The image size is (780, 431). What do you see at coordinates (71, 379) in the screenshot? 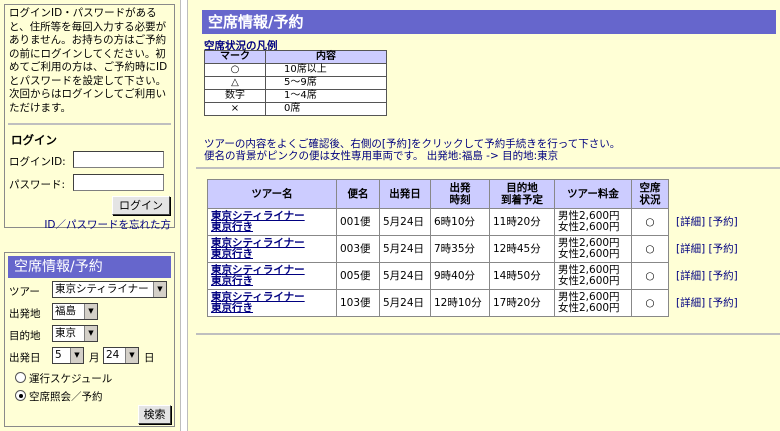
I see `radio-schedule-label: 運行スケジュール` at bounding box center [71, 379].